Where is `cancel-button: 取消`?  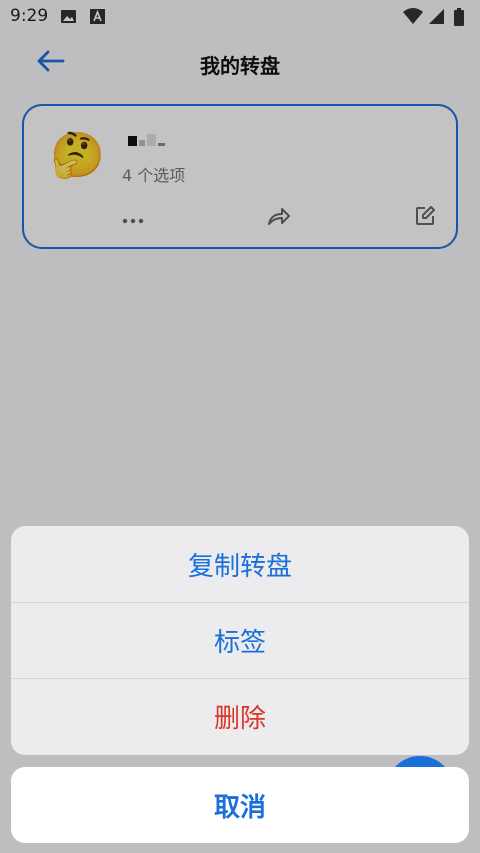
cancel-button: 取消 is located at coordinates (240, 805).